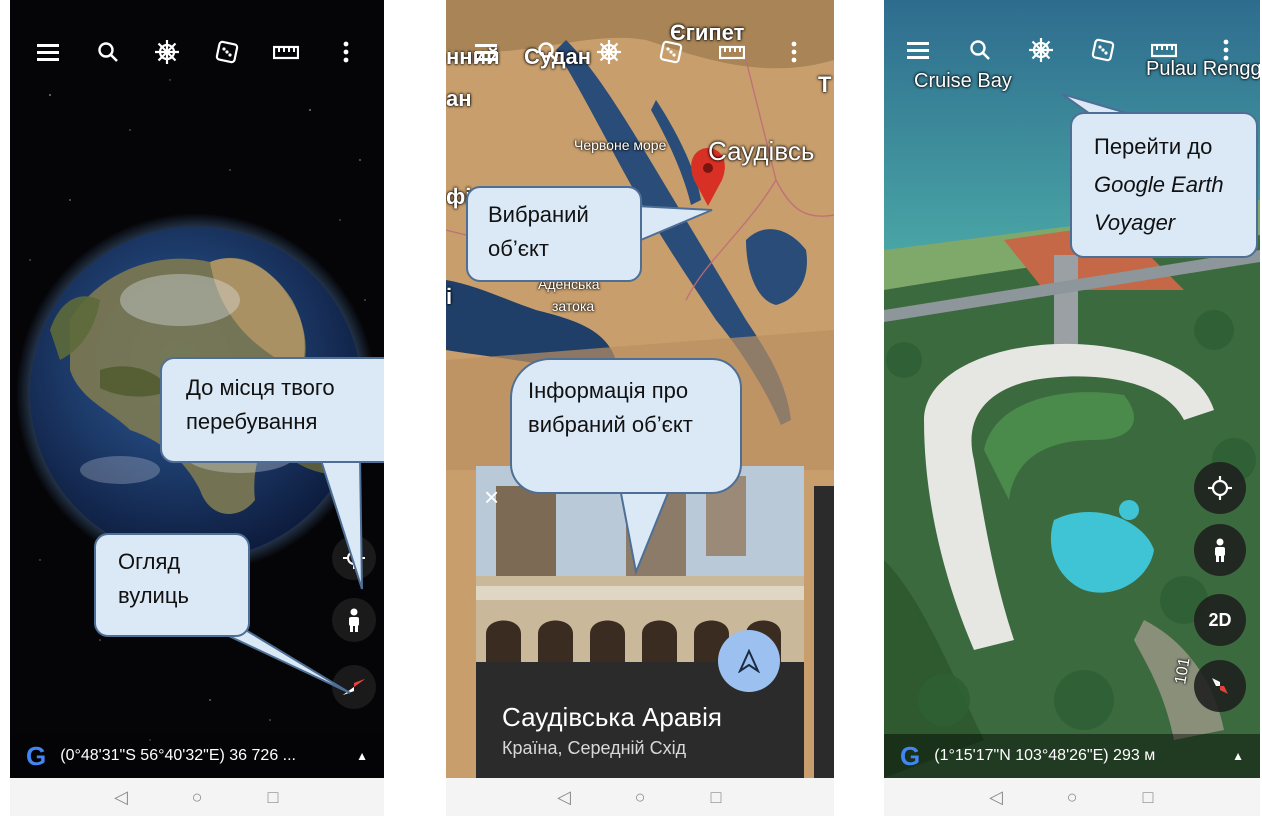 This screenshot has height=816, width=1262. I want to click on callout-selected: Вибраний об’єкт, so click(589, 234).